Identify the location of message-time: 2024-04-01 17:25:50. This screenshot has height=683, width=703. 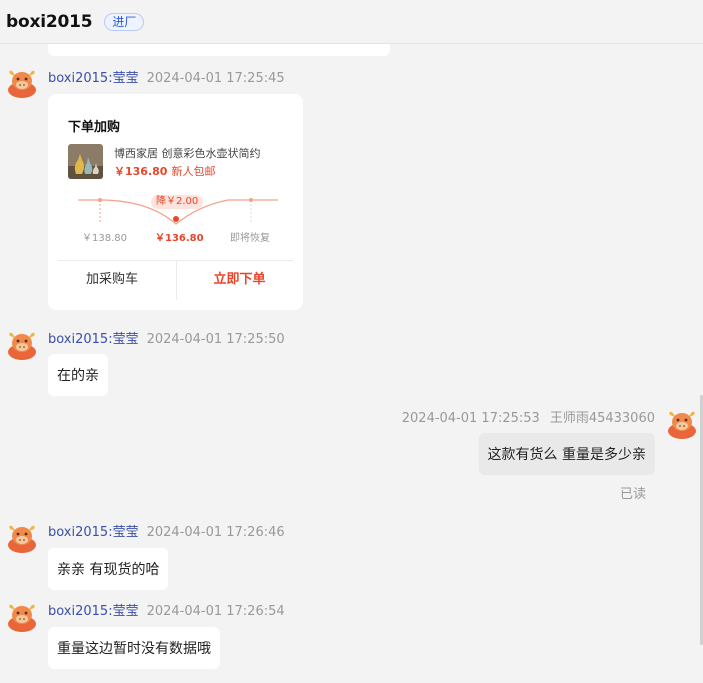
(215, 339).